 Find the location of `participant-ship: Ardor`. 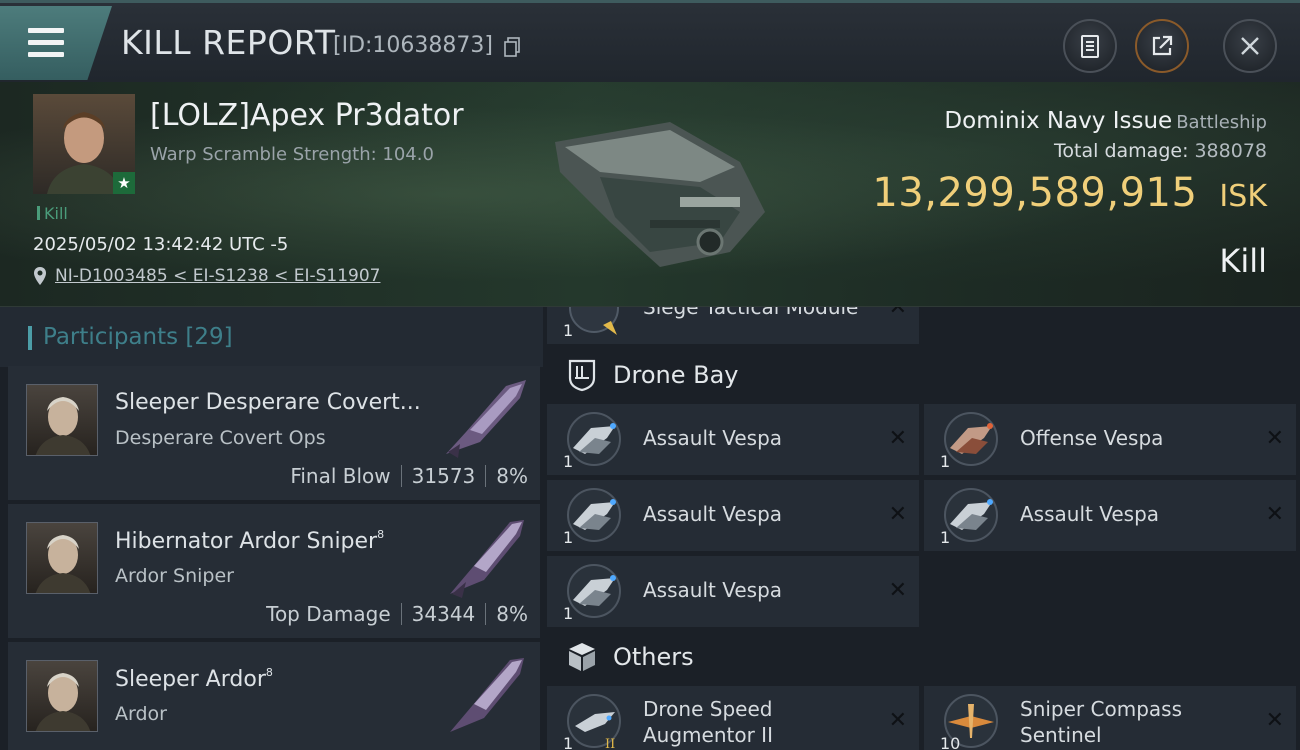

participant-ship: Ardor is located at coordinates (141, 714).